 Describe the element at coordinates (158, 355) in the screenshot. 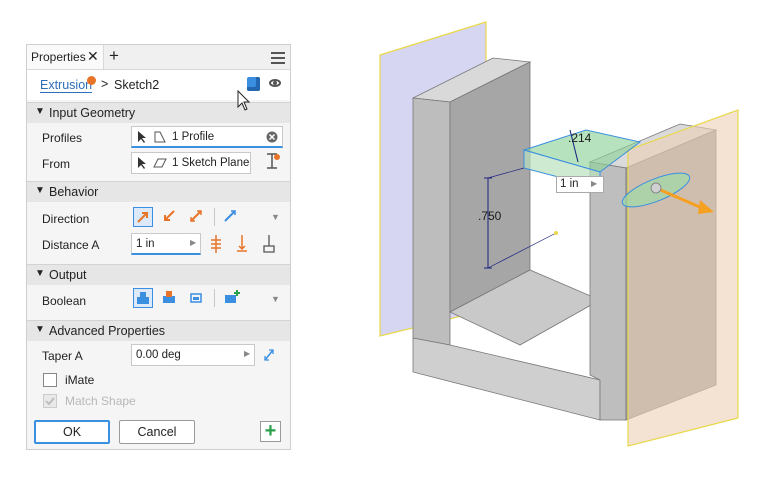

I see `taper-a-value: 0.00 deg` at that location.